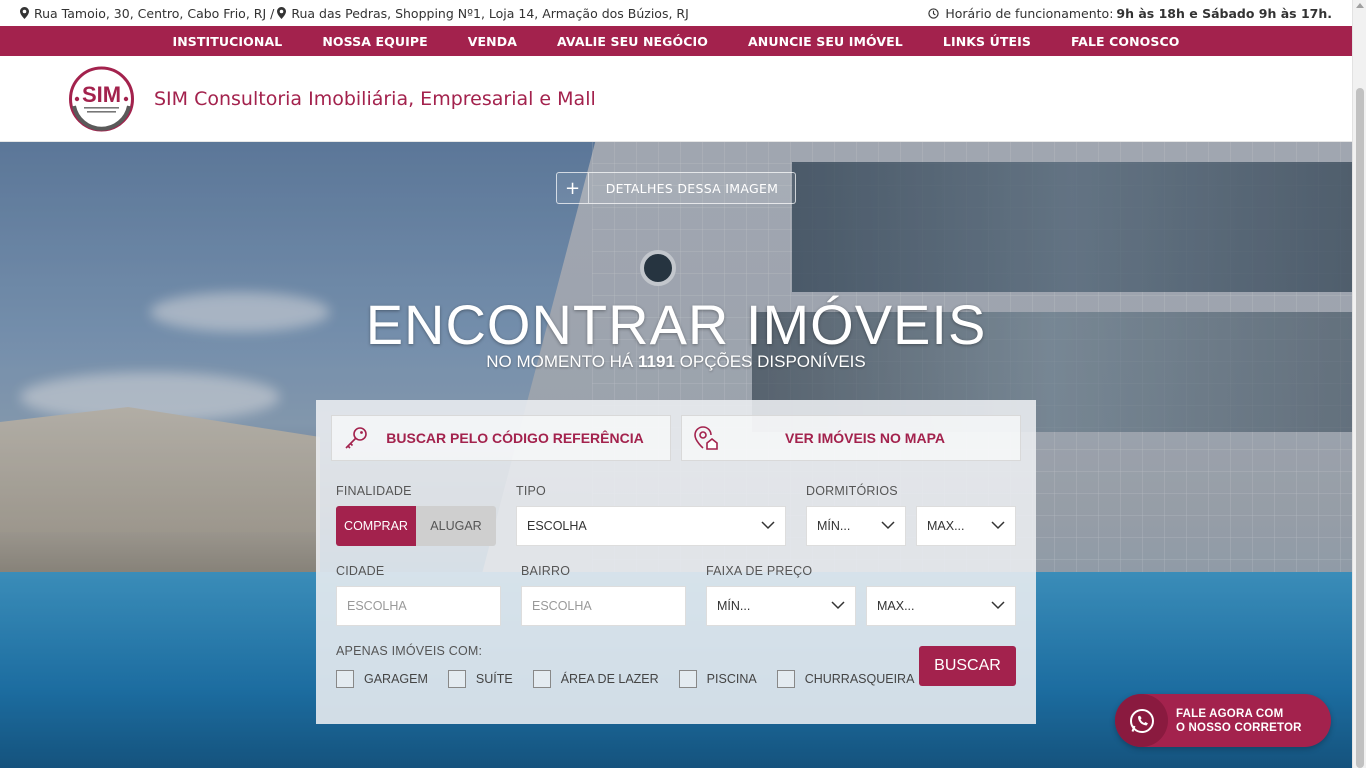 This screenshot has width=1366, height=768. I want to click on checkbox-area-de-lazer: ÁREA DE LAZER, so click(595, 679).